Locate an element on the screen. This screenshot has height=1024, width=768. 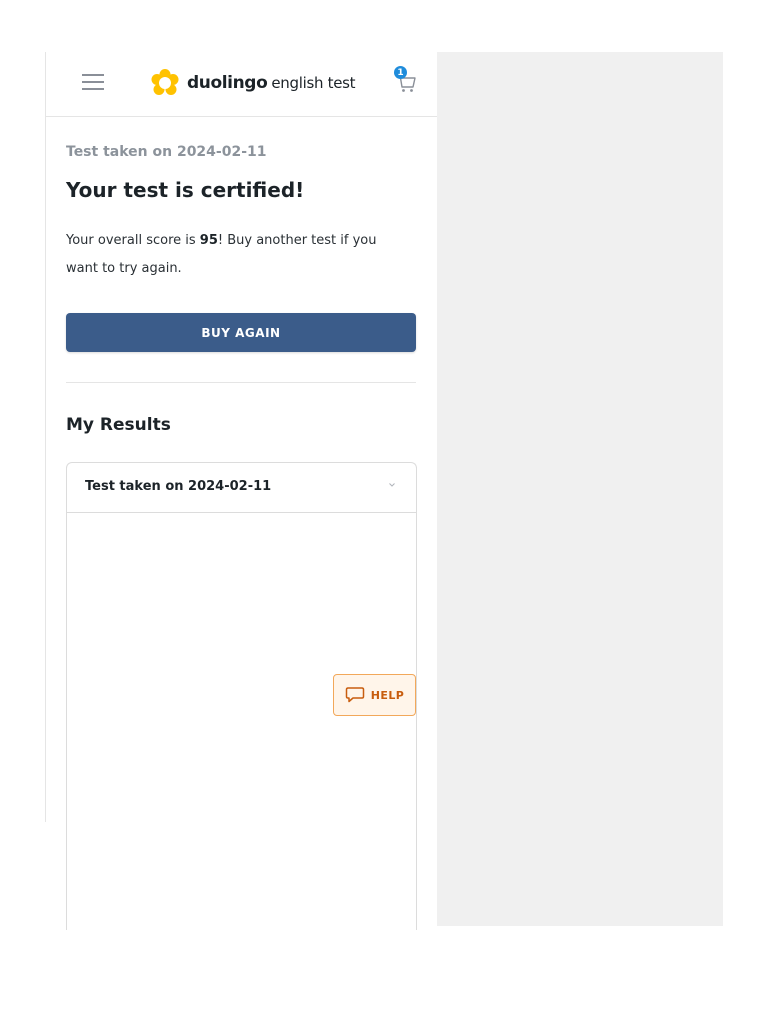
test-date-label: Test taken on 2024-02-11 is located at coordinates (166, 152).